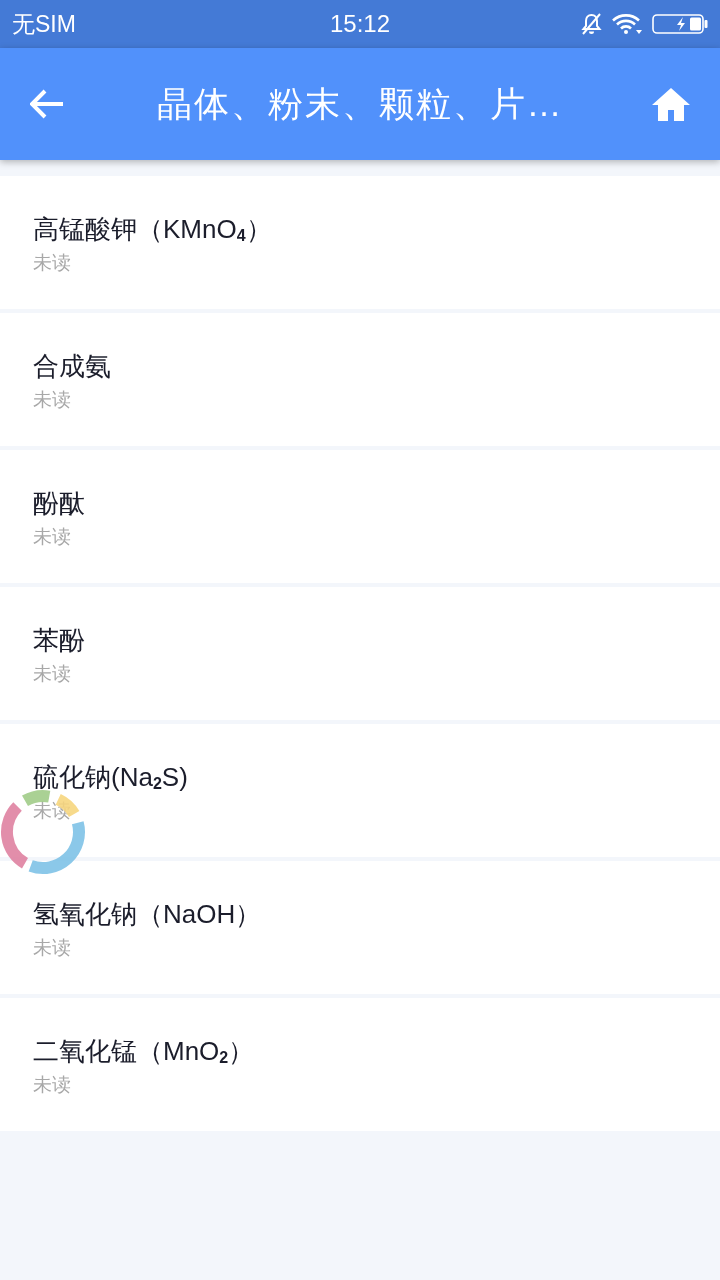  Describe the element at coordinates (59, 503) in the screenshot. I see `item-title: 酚酞` at that location.